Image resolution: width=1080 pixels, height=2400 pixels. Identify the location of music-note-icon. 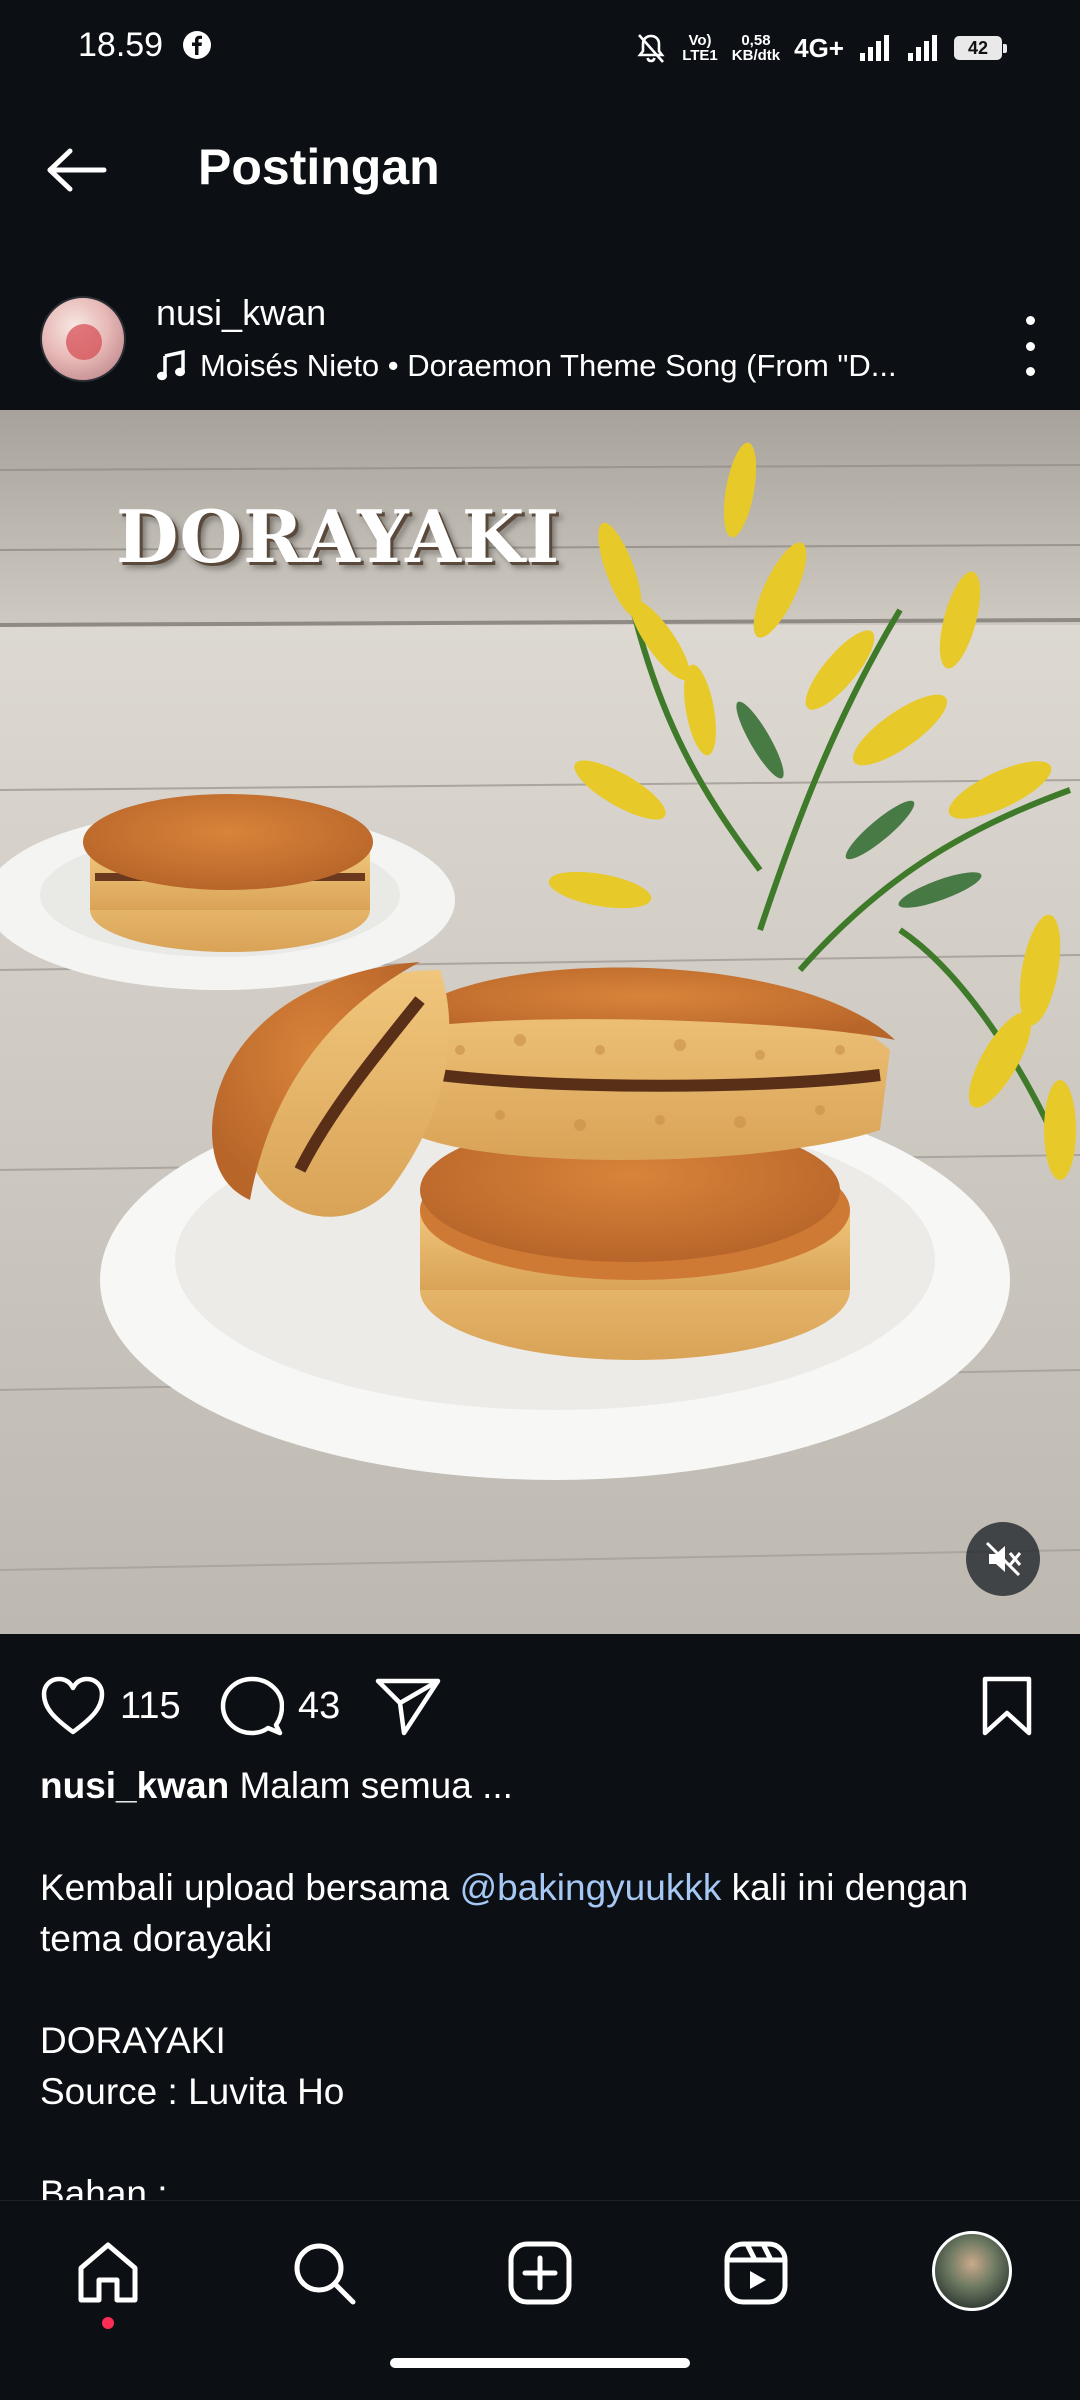
(171, 365).